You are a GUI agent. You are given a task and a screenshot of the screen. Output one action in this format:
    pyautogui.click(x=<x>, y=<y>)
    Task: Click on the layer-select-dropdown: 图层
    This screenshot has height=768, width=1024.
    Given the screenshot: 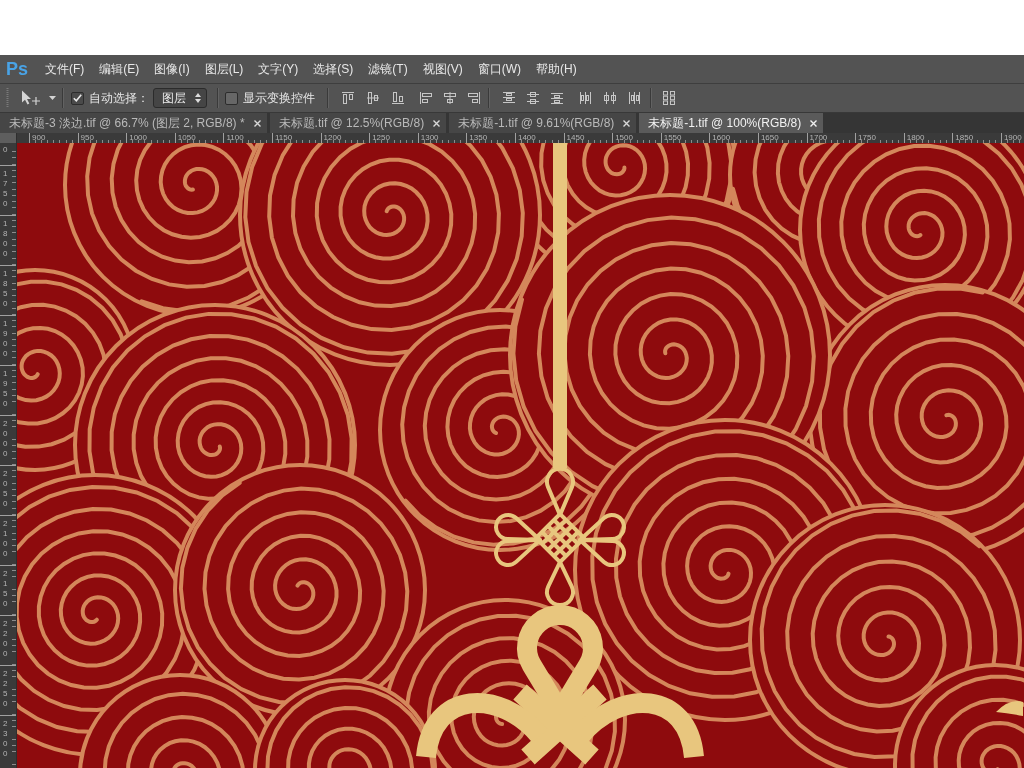 What is the action you would take?
    pyautogui.click(x=180, y=98)
    